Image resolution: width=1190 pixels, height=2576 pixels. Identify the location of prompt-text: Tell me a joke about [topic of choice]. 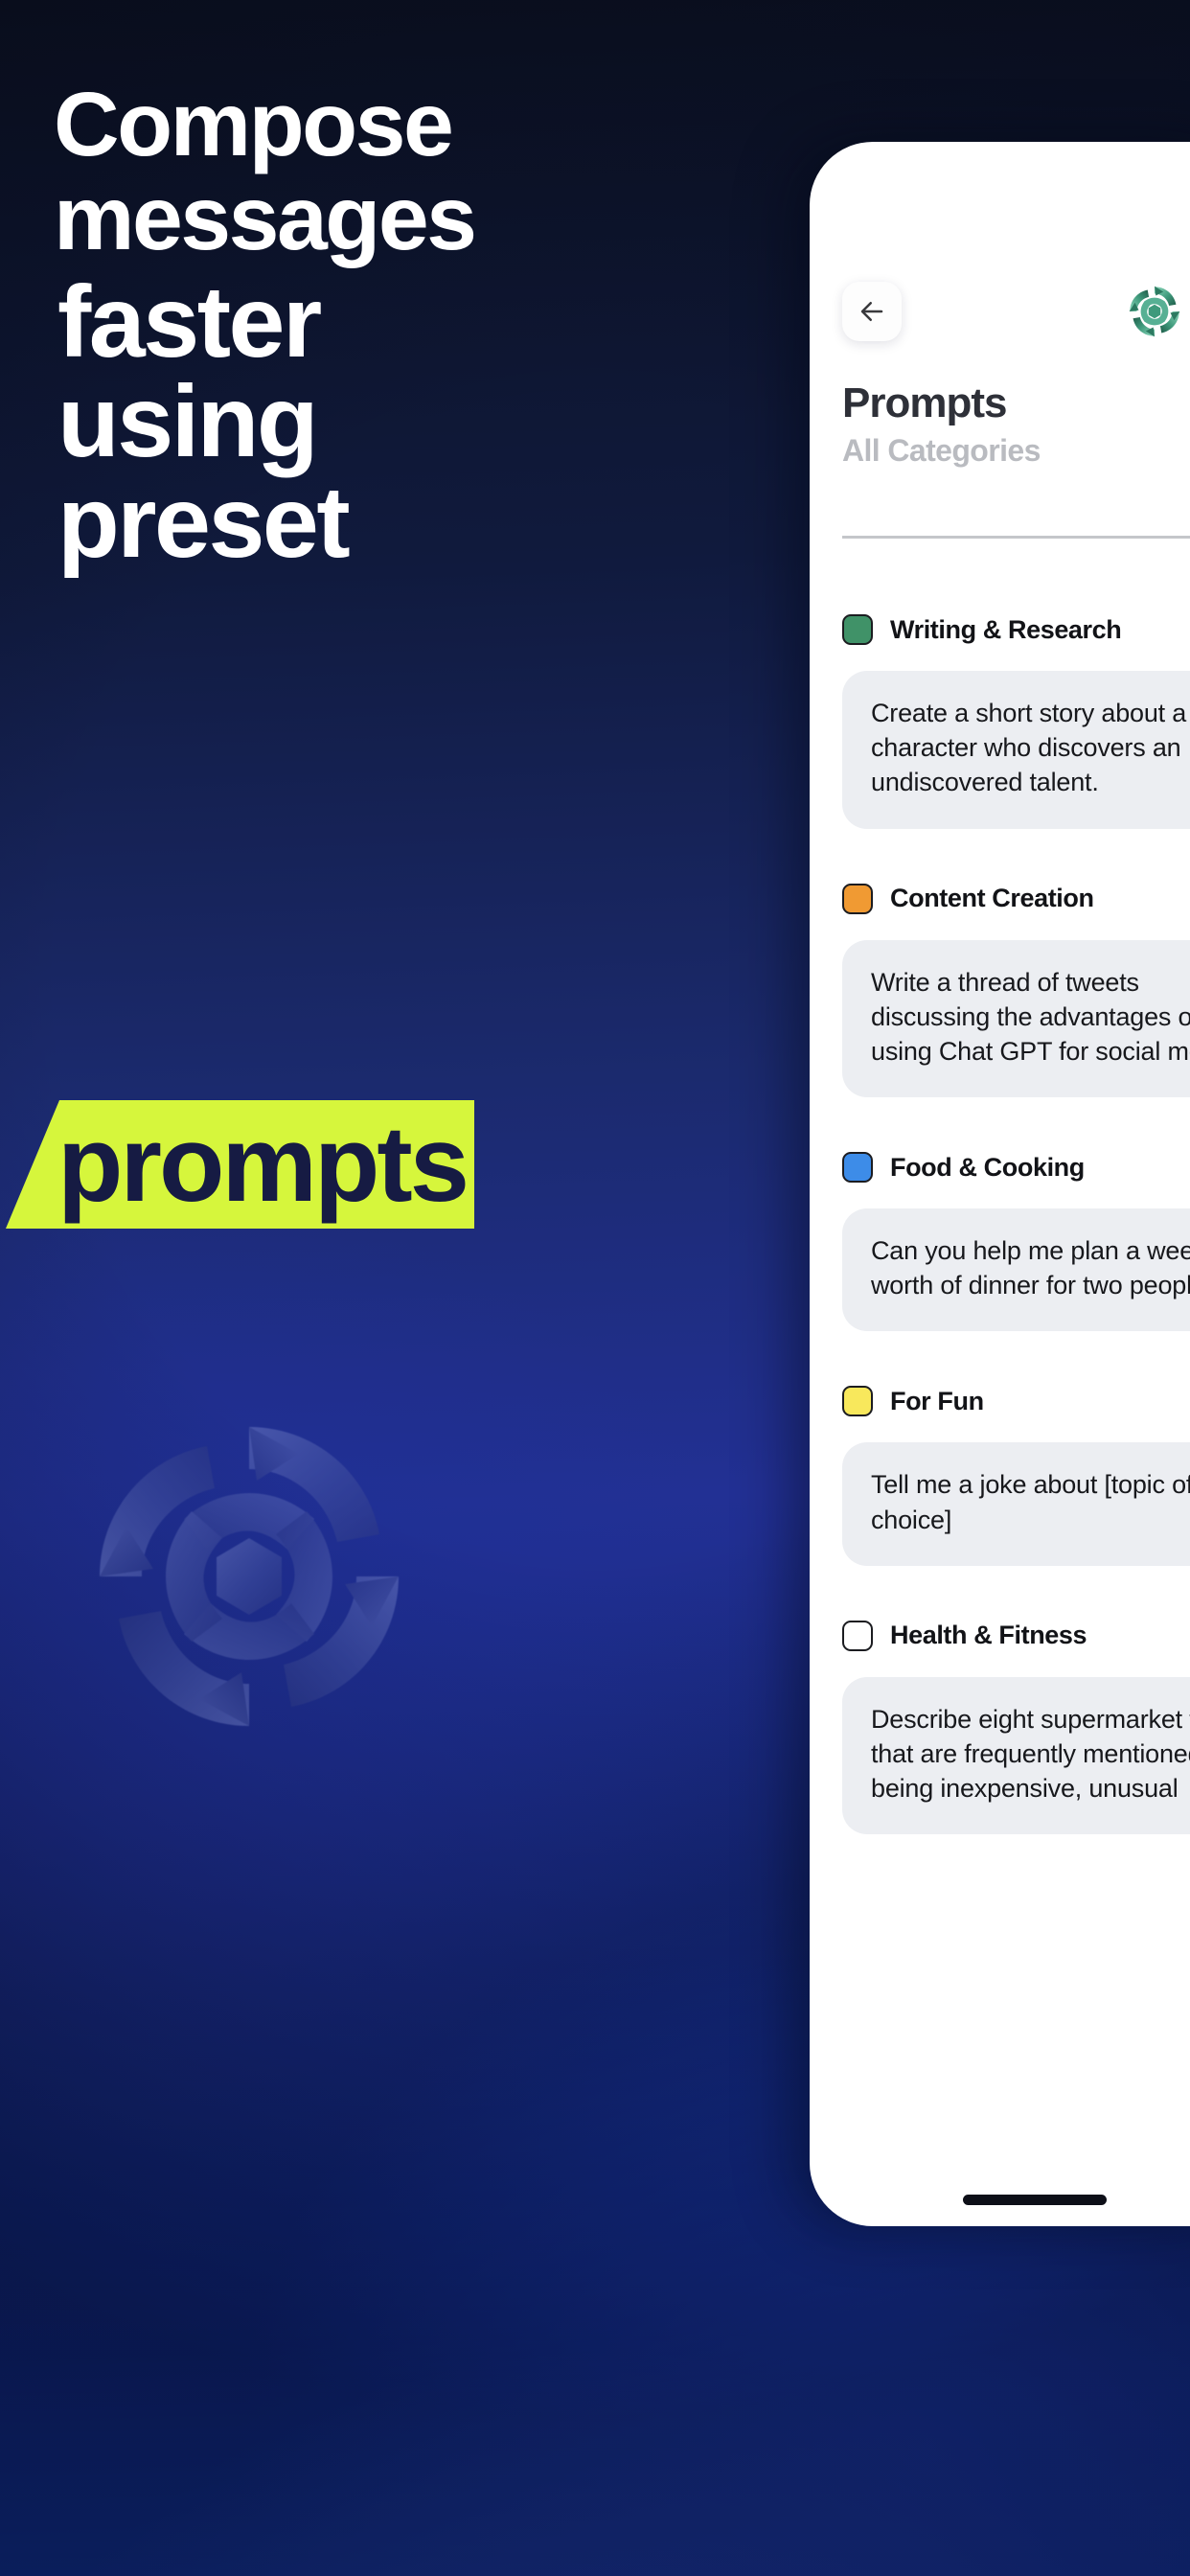
(1031, 1502).